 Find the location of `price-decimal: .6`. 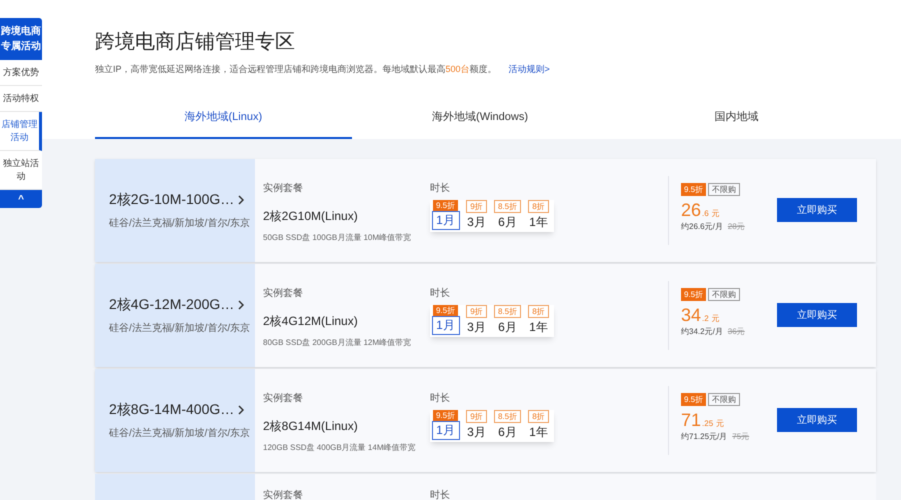

price-decimal: .6 is located at coordinates (705, 214).